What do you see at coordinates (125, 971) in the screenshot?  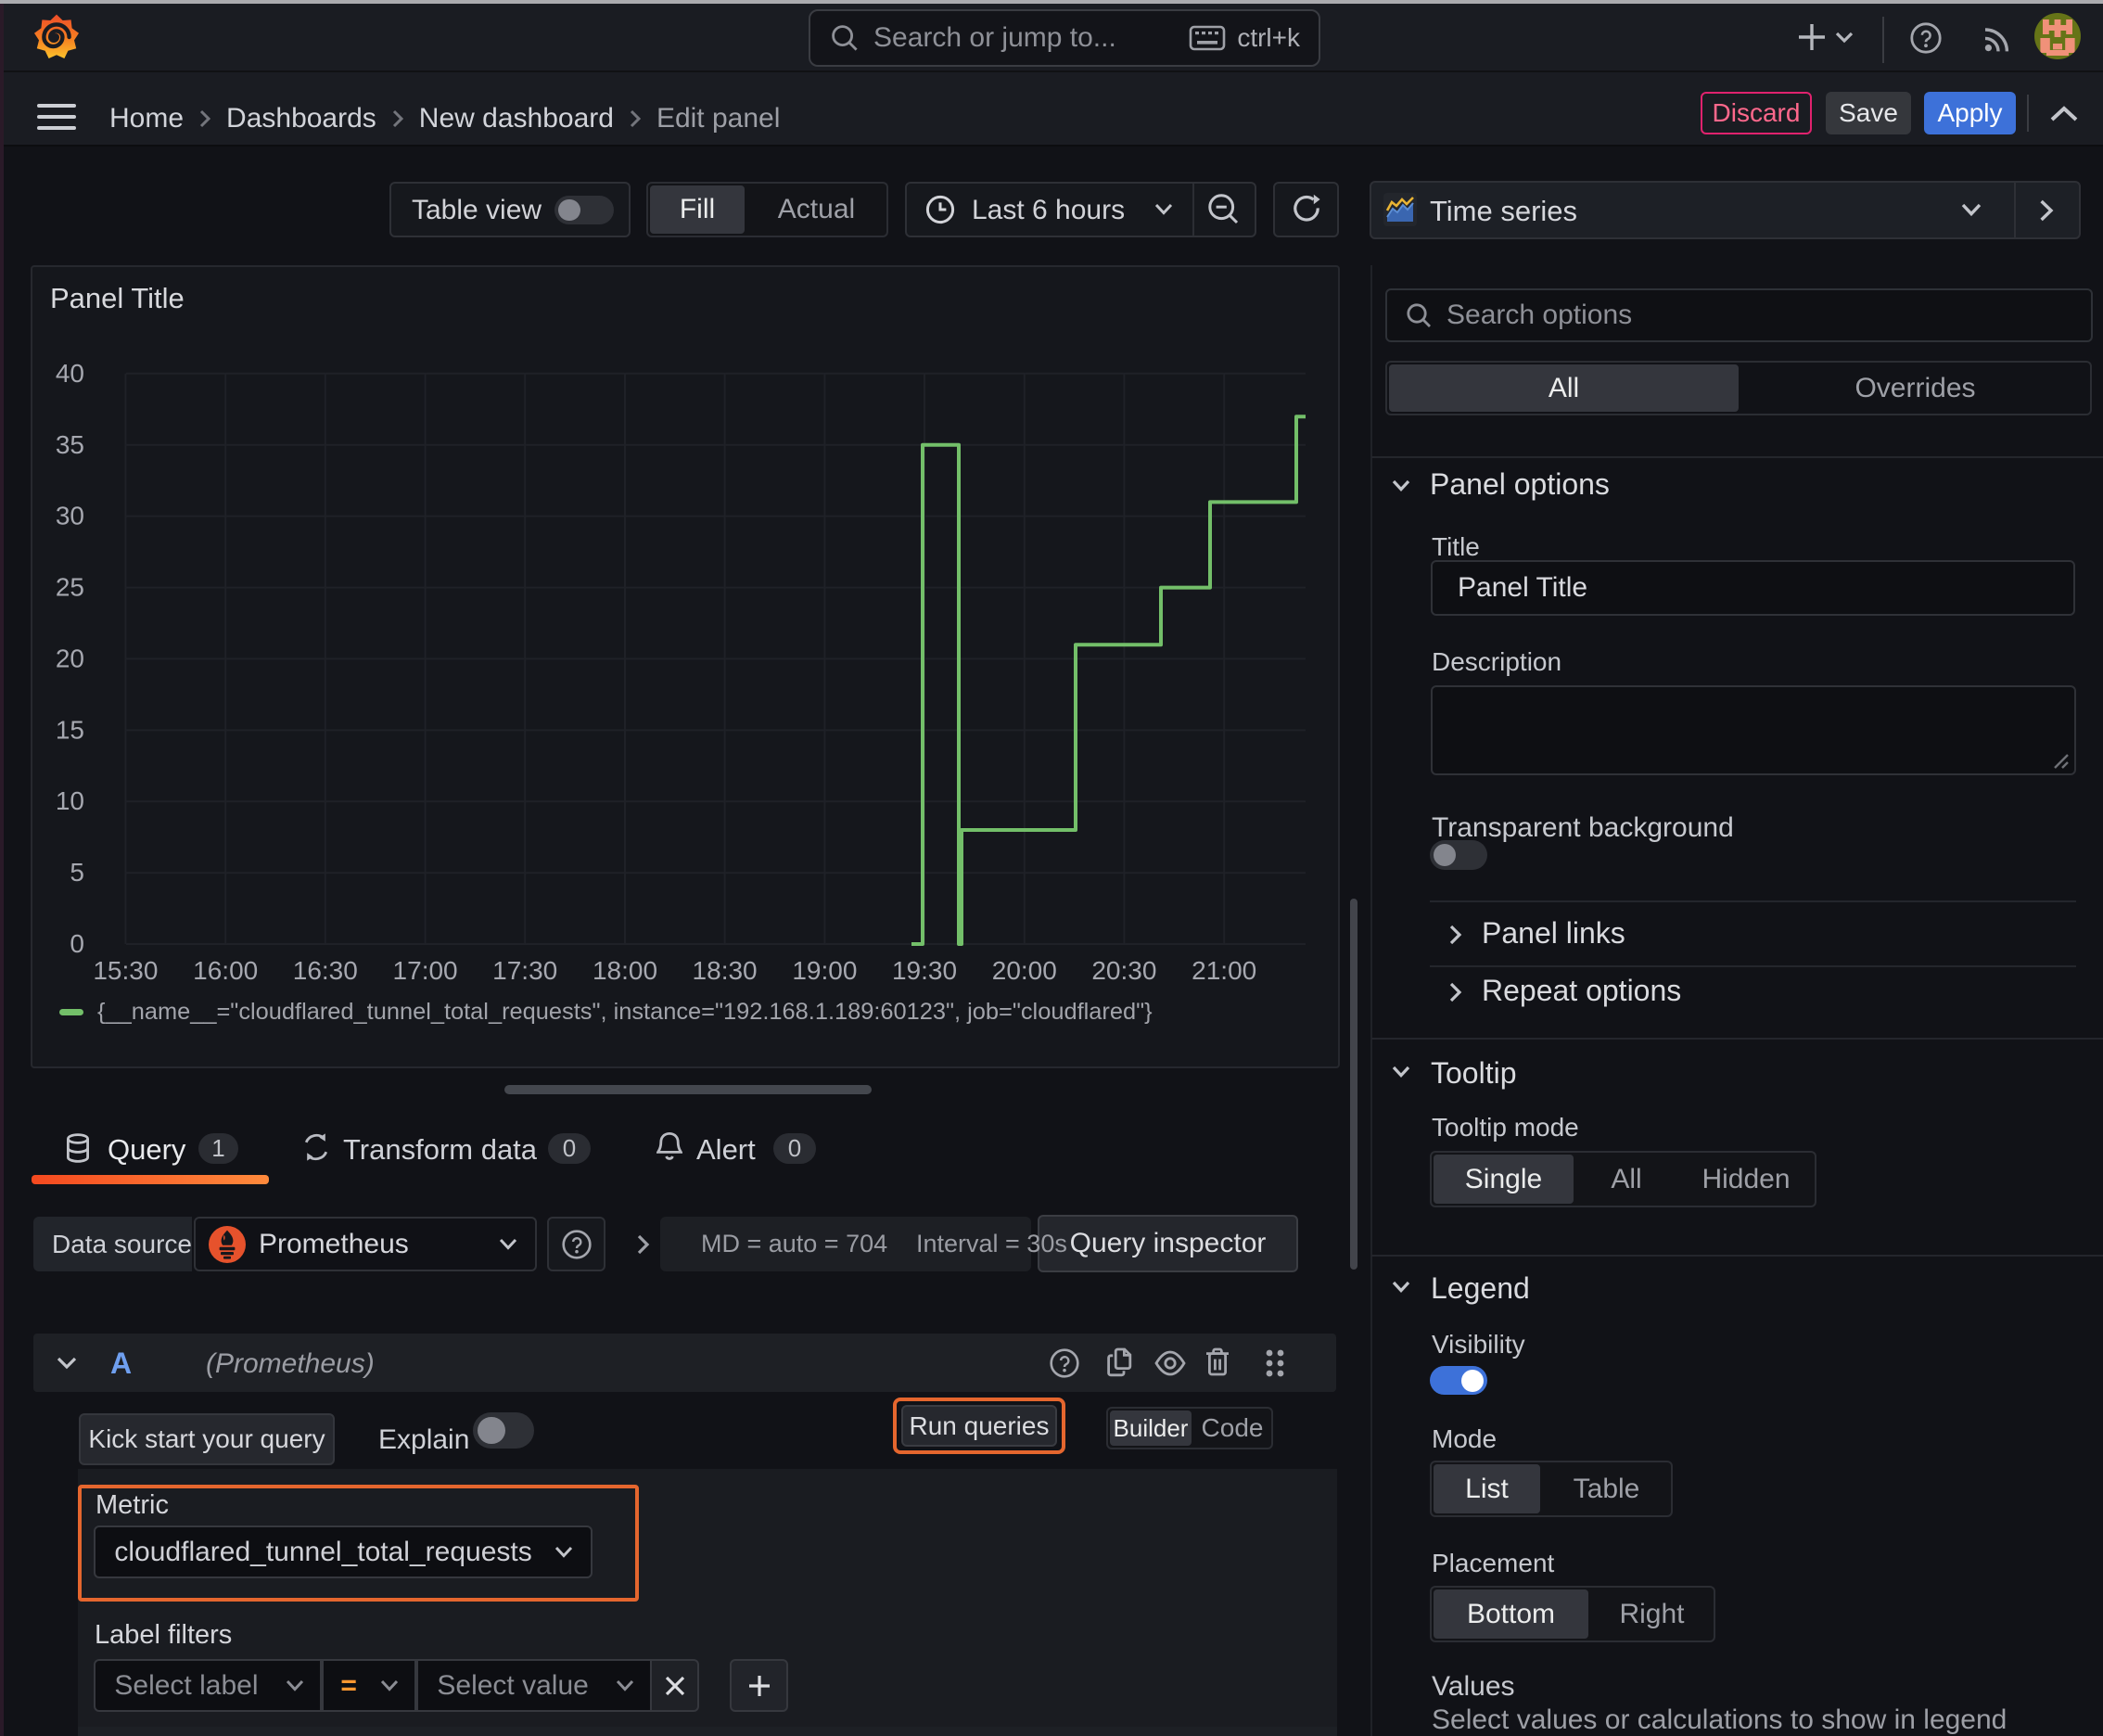 I see `svg-text: 15:30` at bounding box center [125, 971].